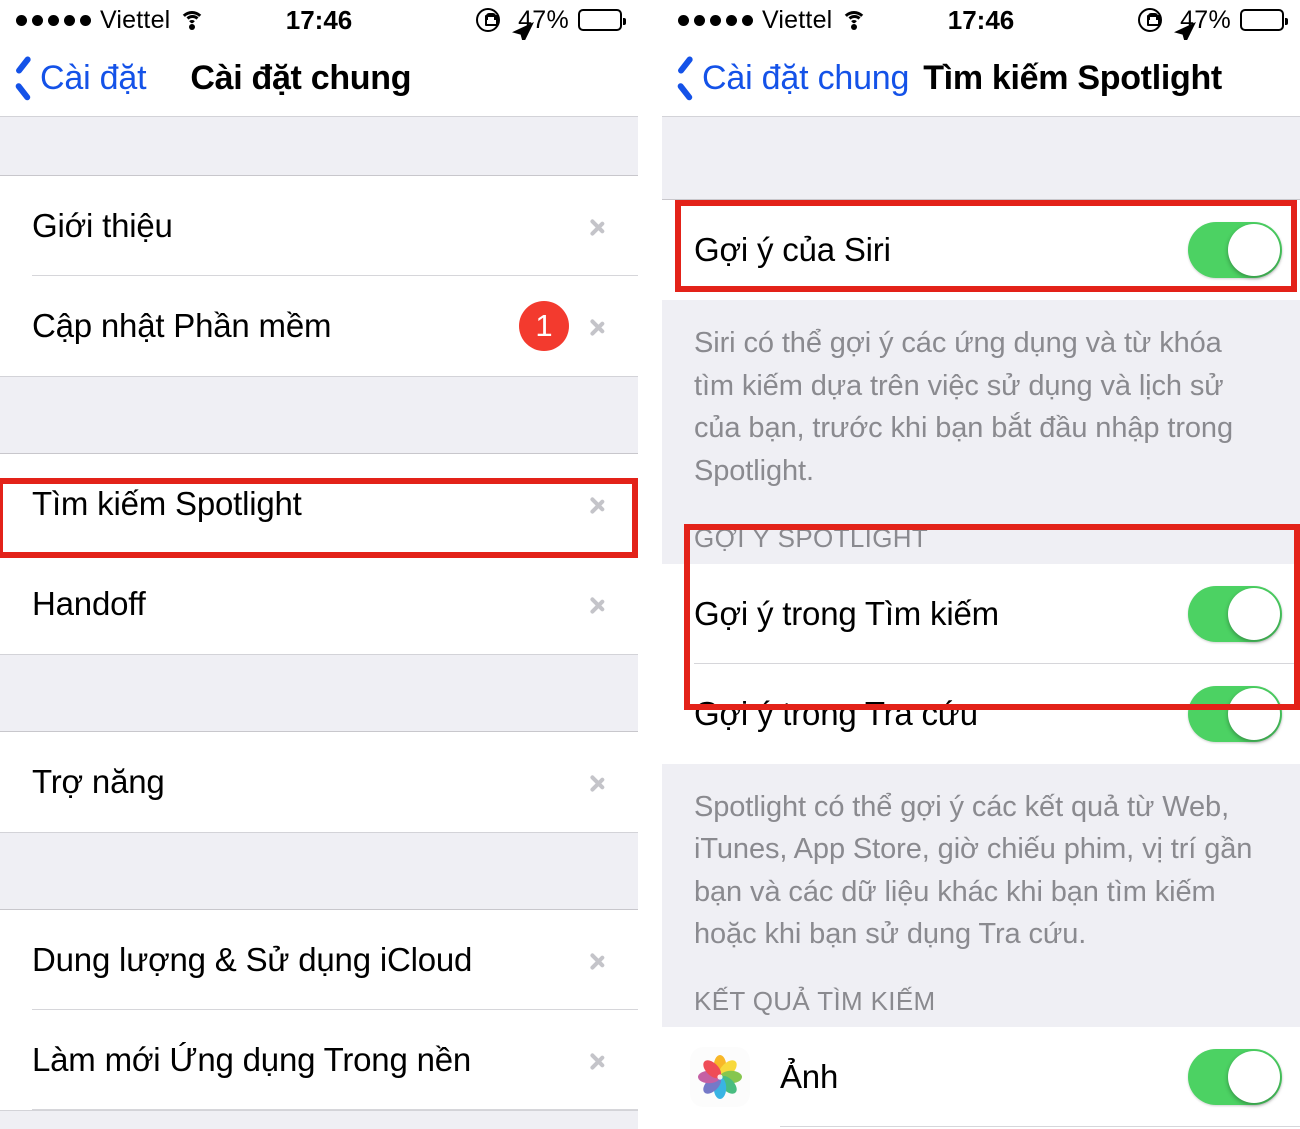  Describe the element at coordinates (809, 1076) in the screenshot. I see `row-label: Ảnh` at that location.